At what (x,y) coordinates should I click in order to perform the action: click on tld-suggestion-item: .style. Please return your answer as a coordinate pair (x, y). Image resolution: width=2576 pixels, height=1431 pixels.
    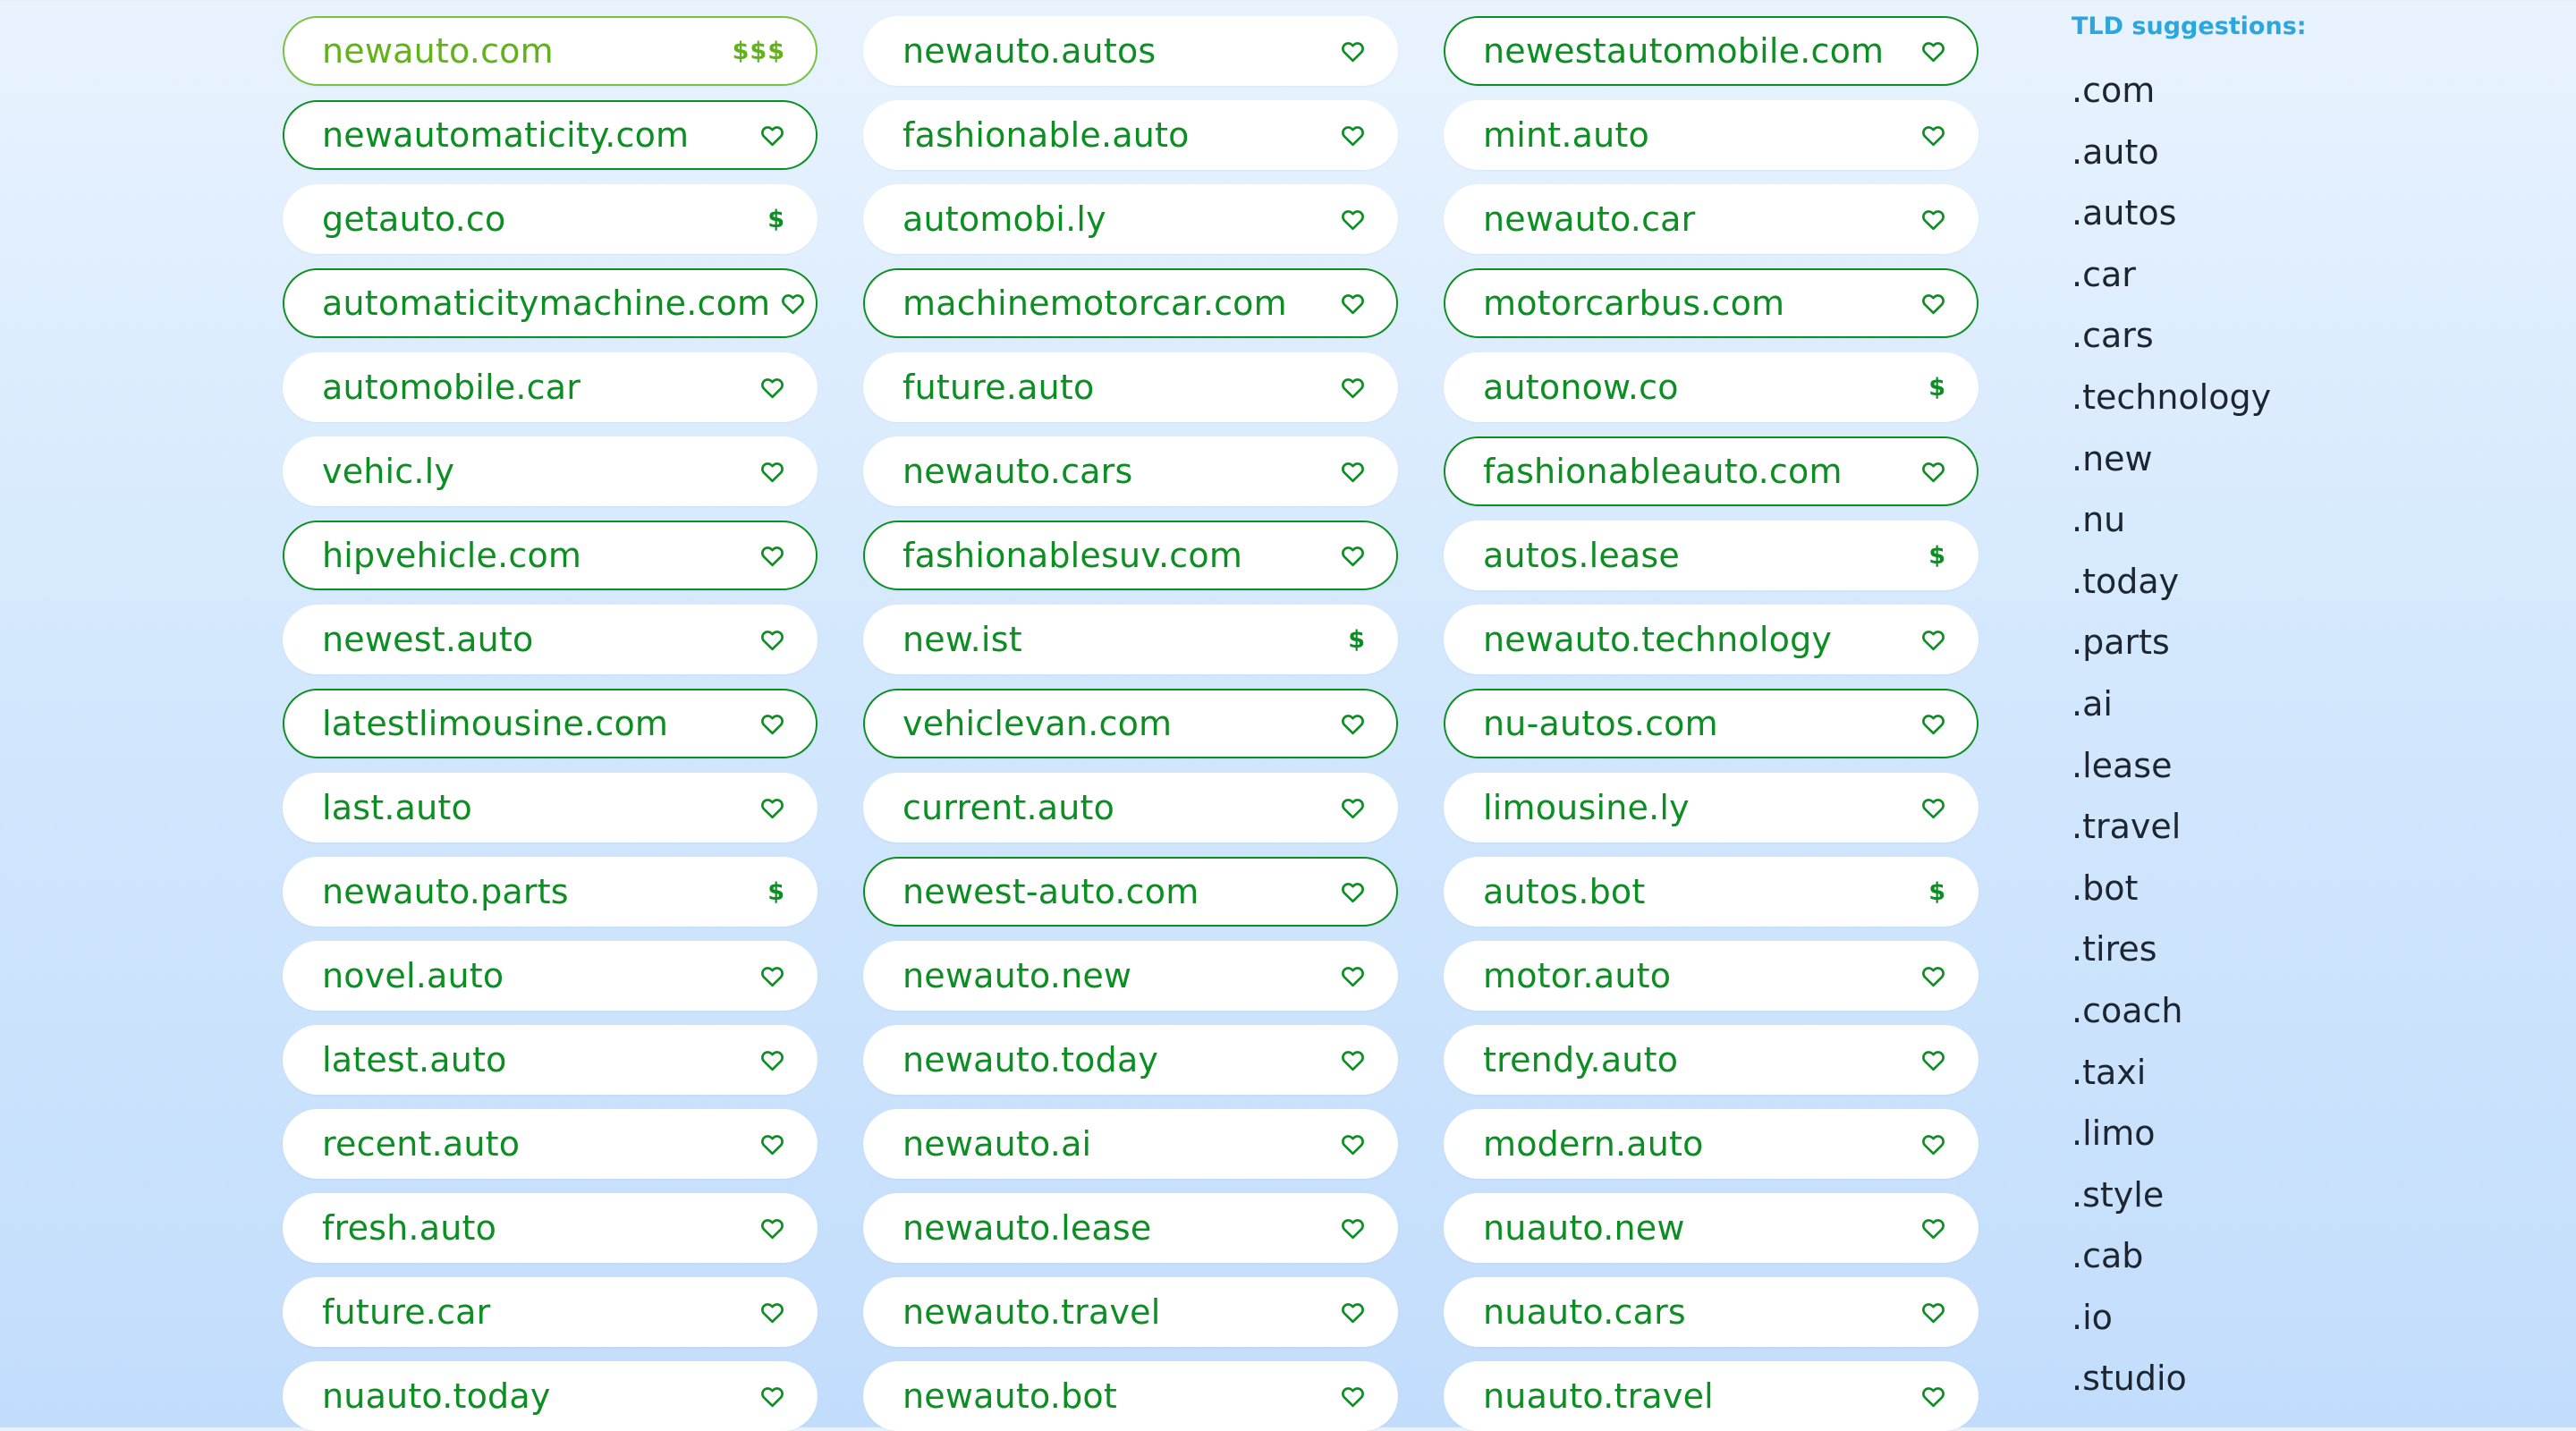
    Looking at the image, I should click on (2189, 1195).